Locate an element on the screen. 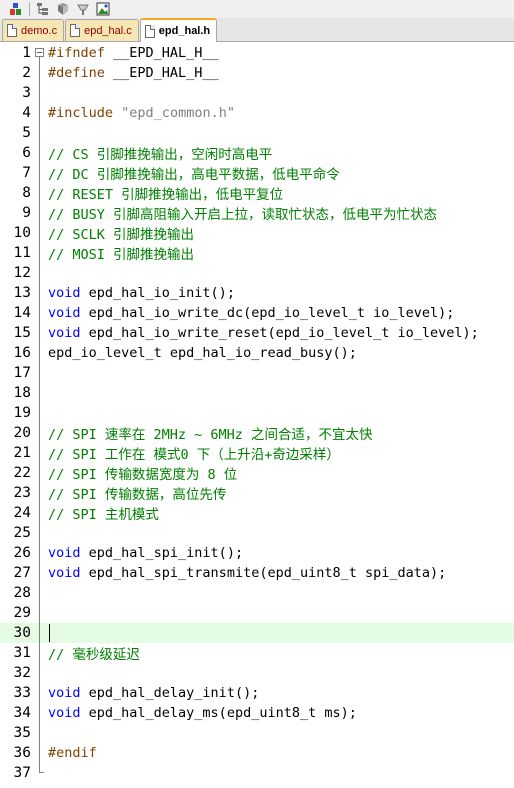 This screenshot has width=514, height=788. code-text: // BUSY 引脚高阻输入开启上拉，读取忙状态，低电平为忙状态 is located at coordinates (243, 215).